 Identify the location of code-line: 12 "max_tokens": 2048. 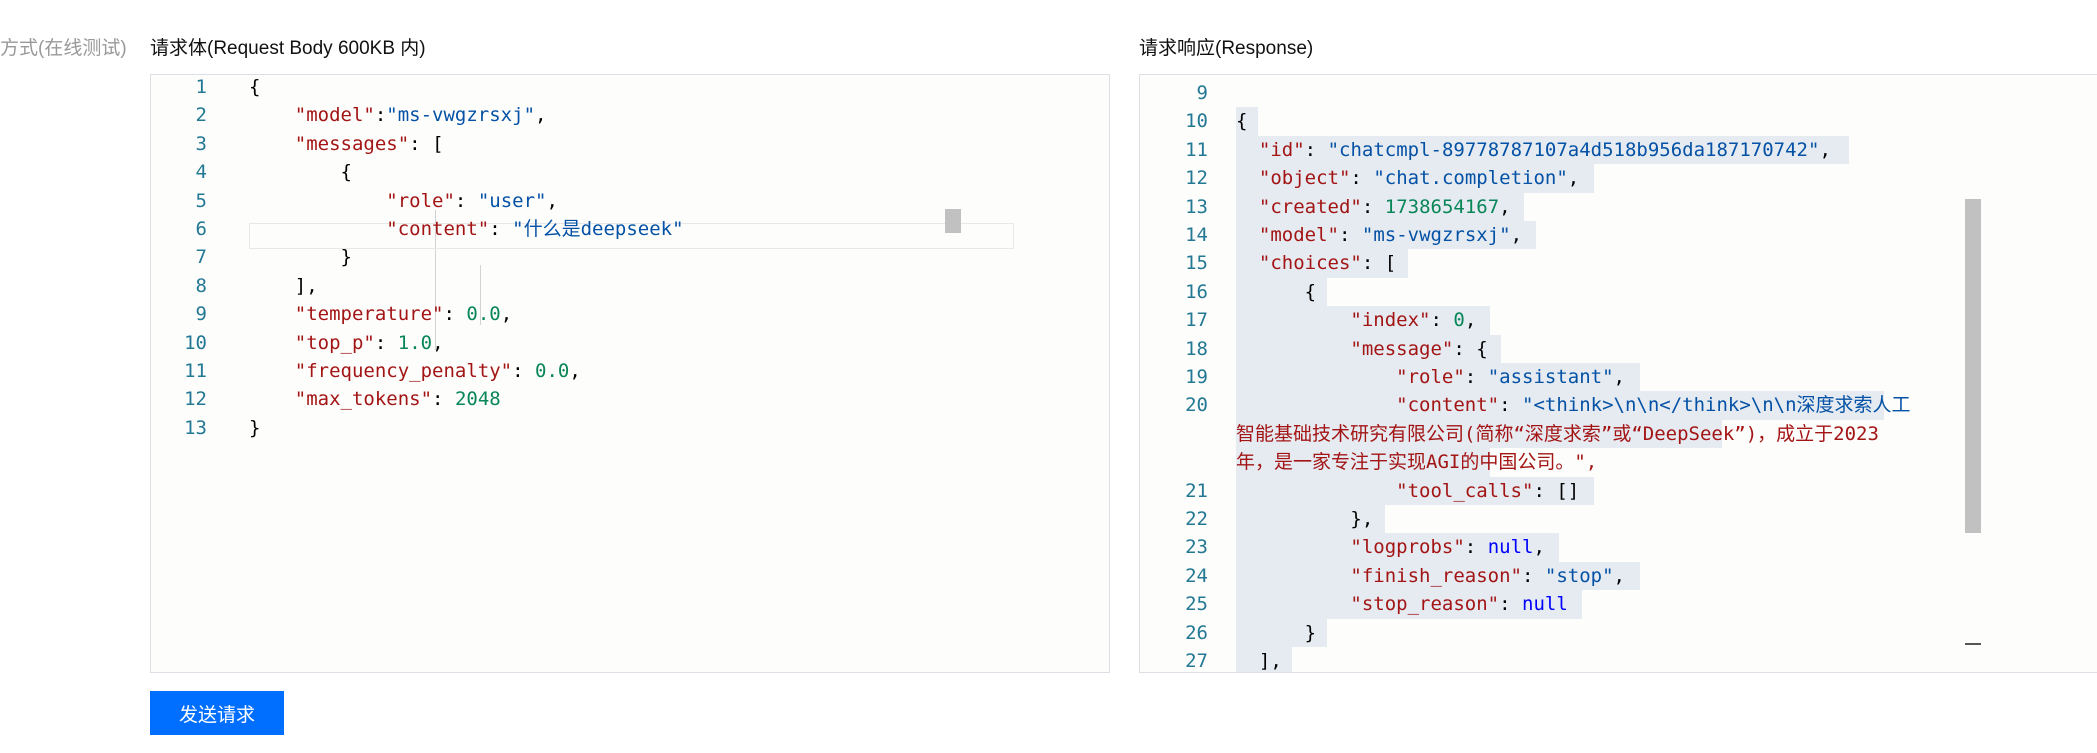
(630, 399).